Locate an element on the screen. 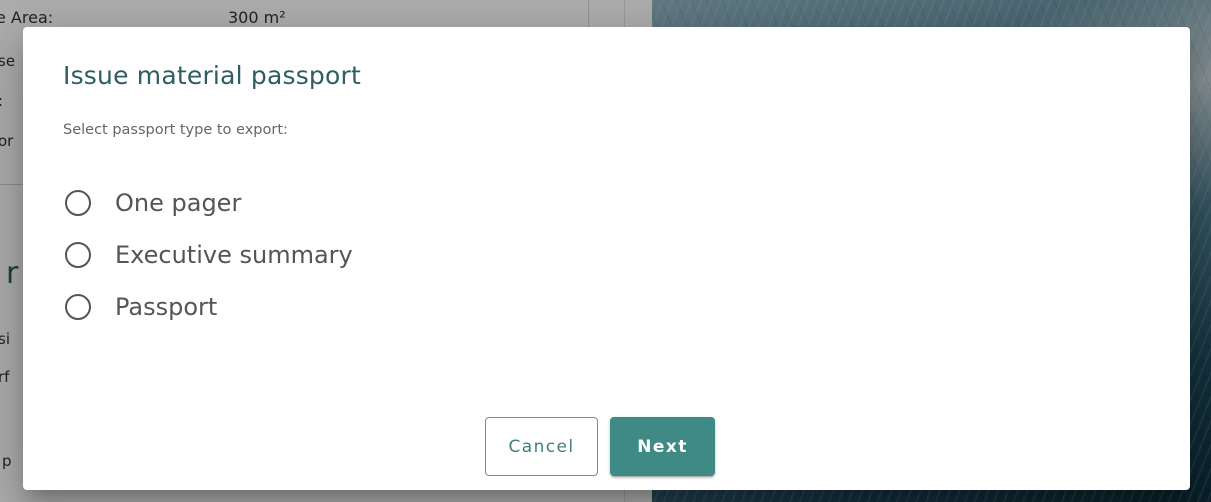  radio-option-executive-summary: Executive summary is located at coordinates (209, 255).